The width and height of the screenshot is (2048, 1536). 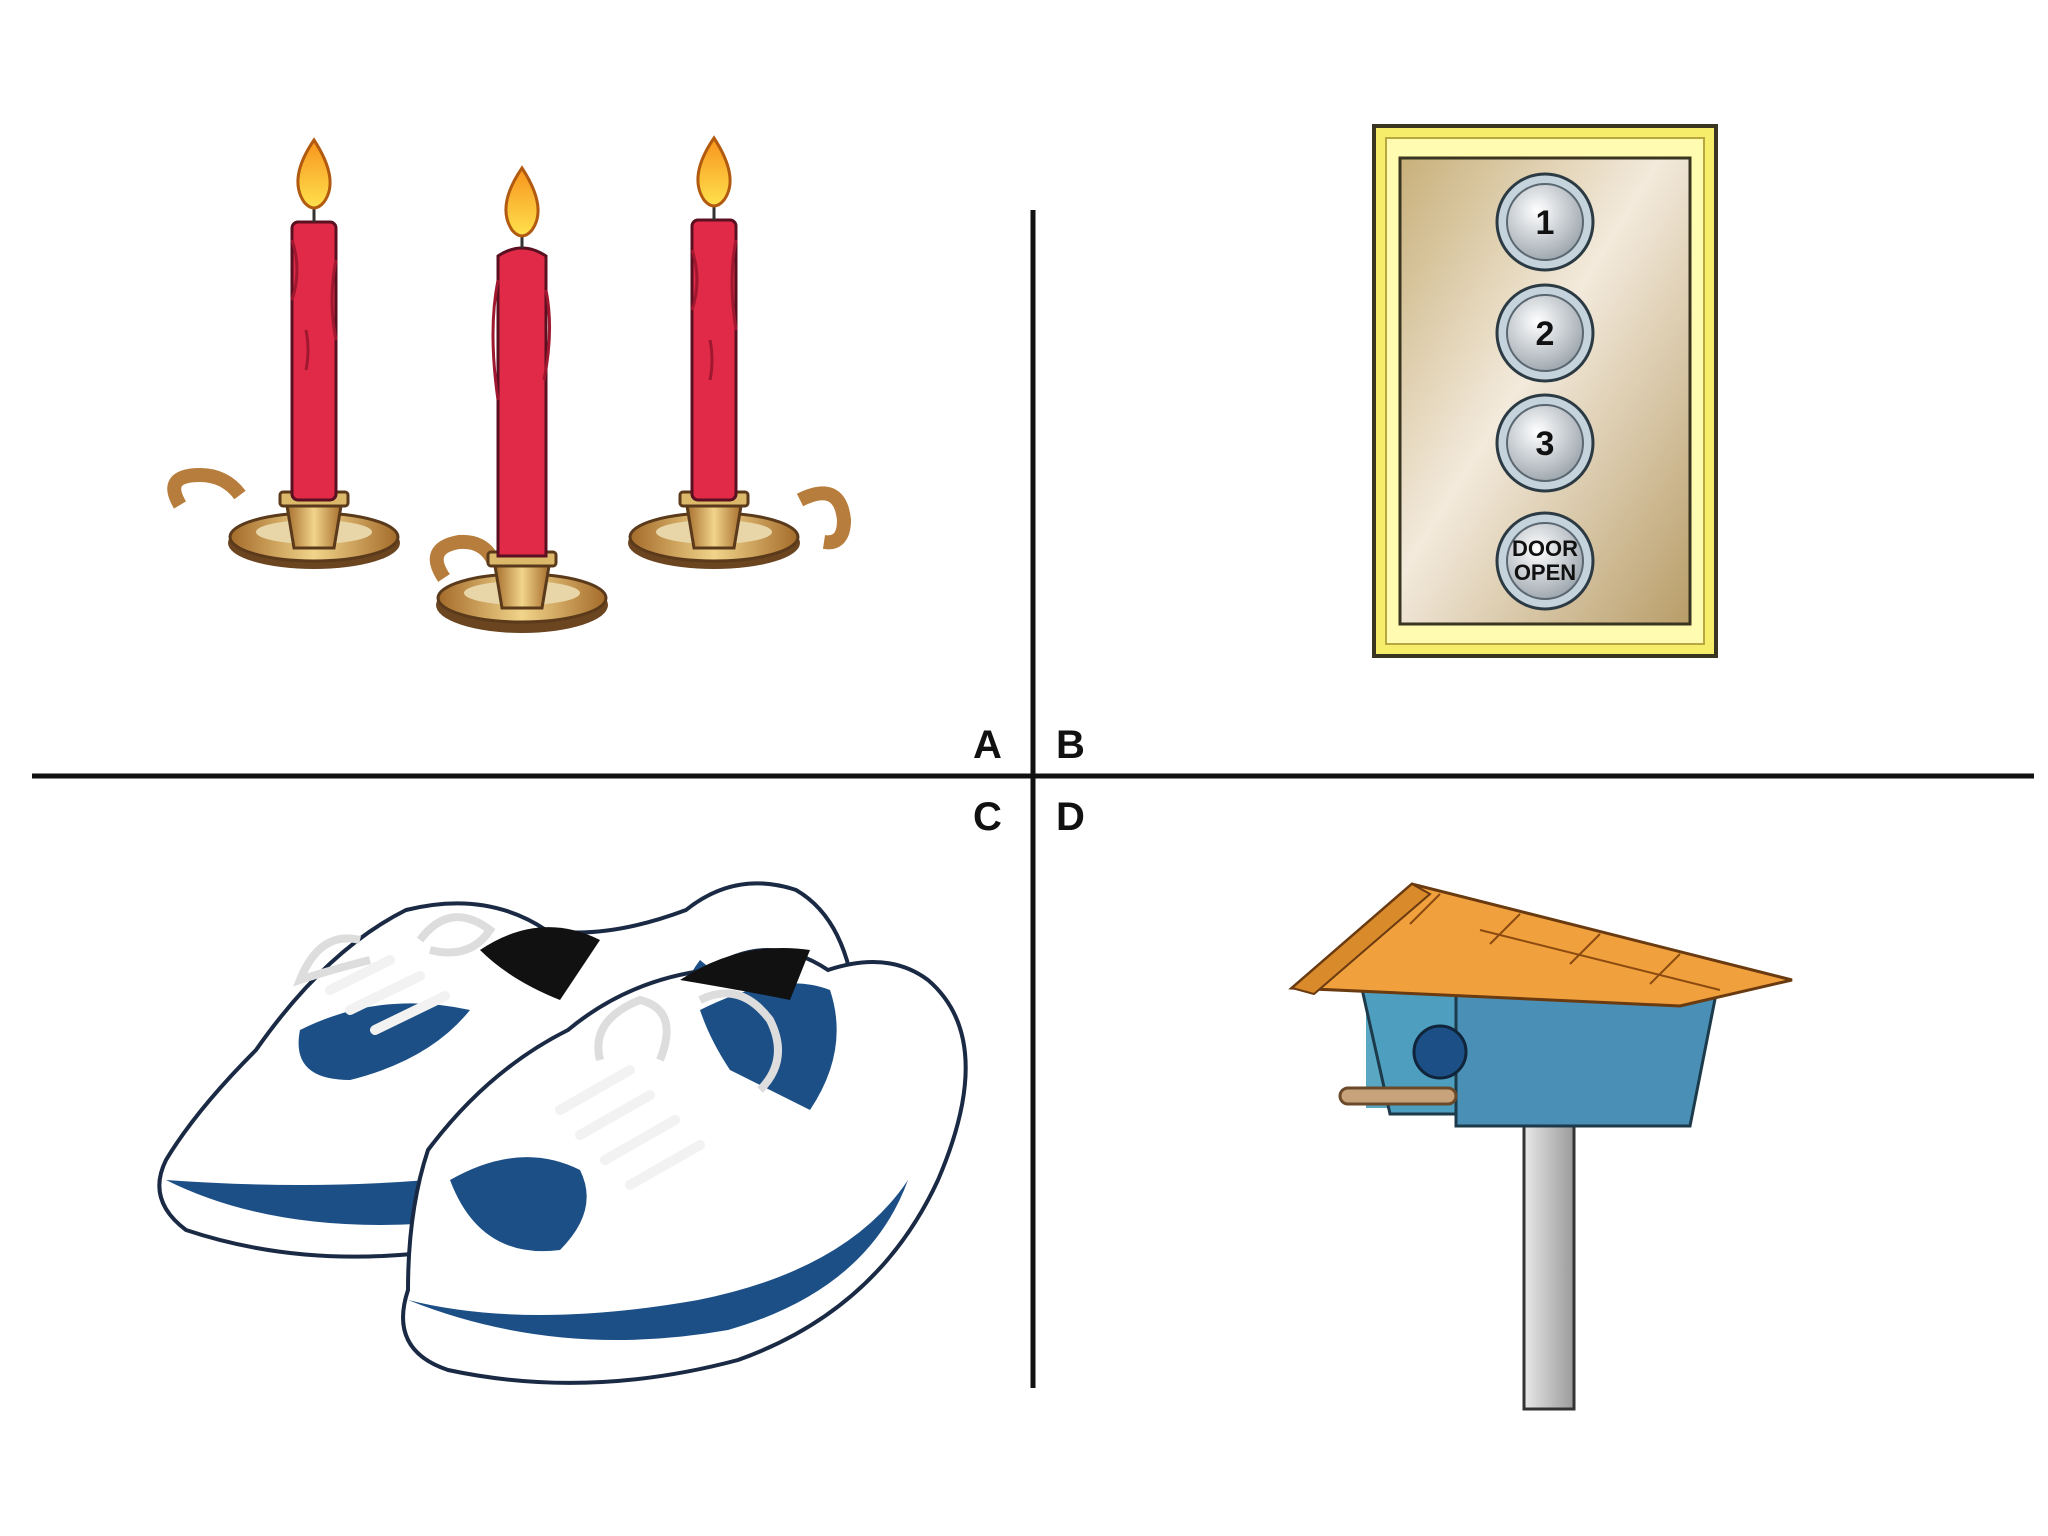 I want to click on door-open-label-line1: DOOR, so click(x=1545, y=548).